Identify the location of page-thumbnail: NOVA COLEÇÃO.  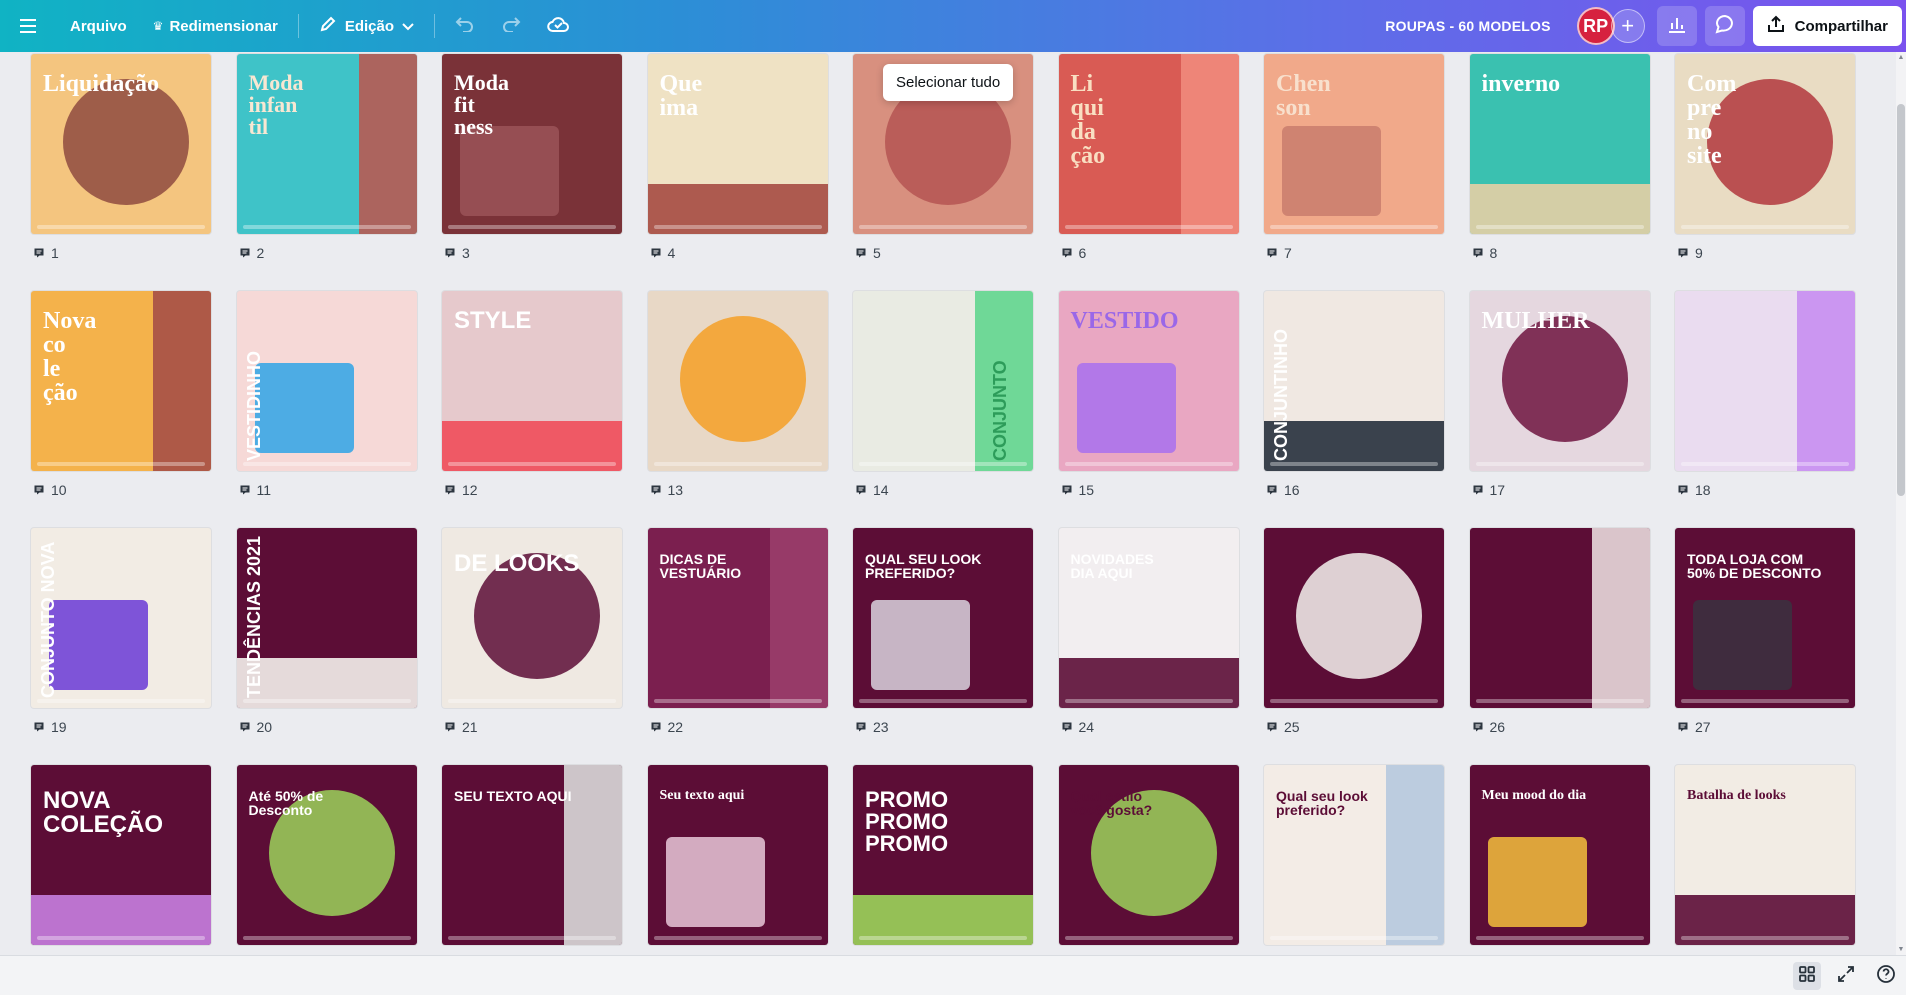
(121, 855).